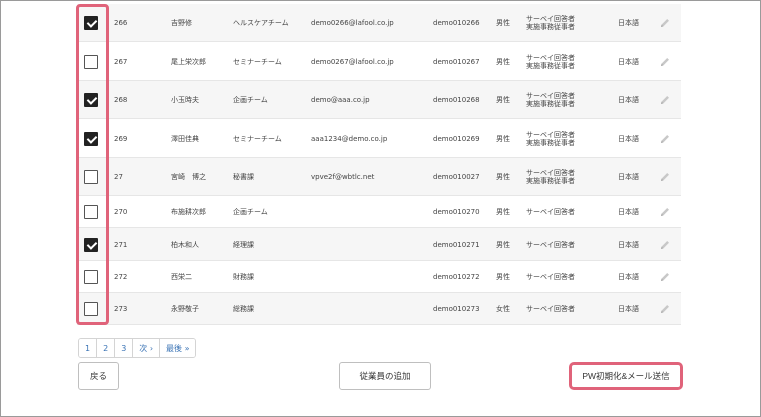  Describe the element at coordinates (178, 348) in the screenshot. I see `page-link: 最後 »` at that location.